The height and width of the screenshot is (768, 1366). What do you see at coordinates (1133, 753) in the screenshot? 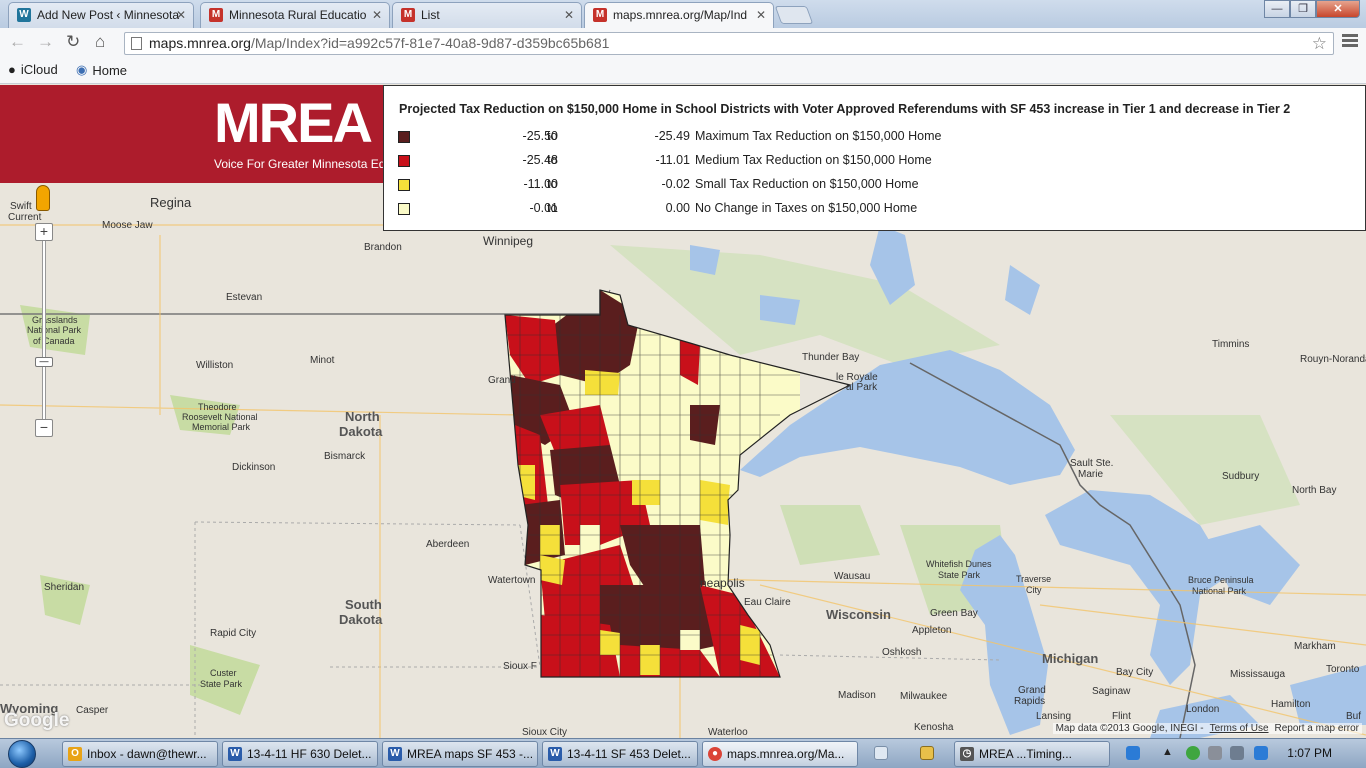
I see `dropbox-icon` at bounding box center [1133, 753].